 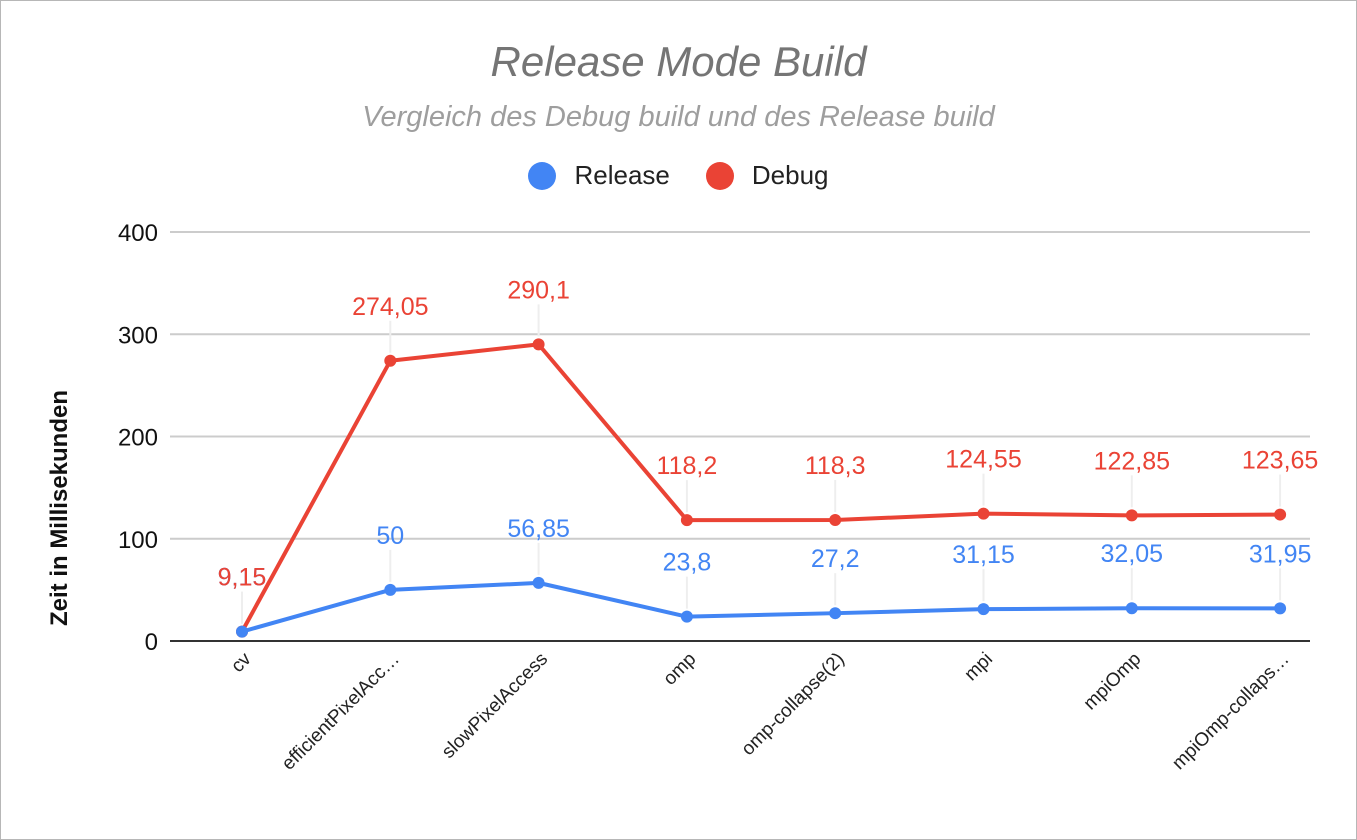 What do you see at coordinates (538, 290) in the screenshot?
I see `data-label-debug-2: 290,1` at bounding box center [538, 290].